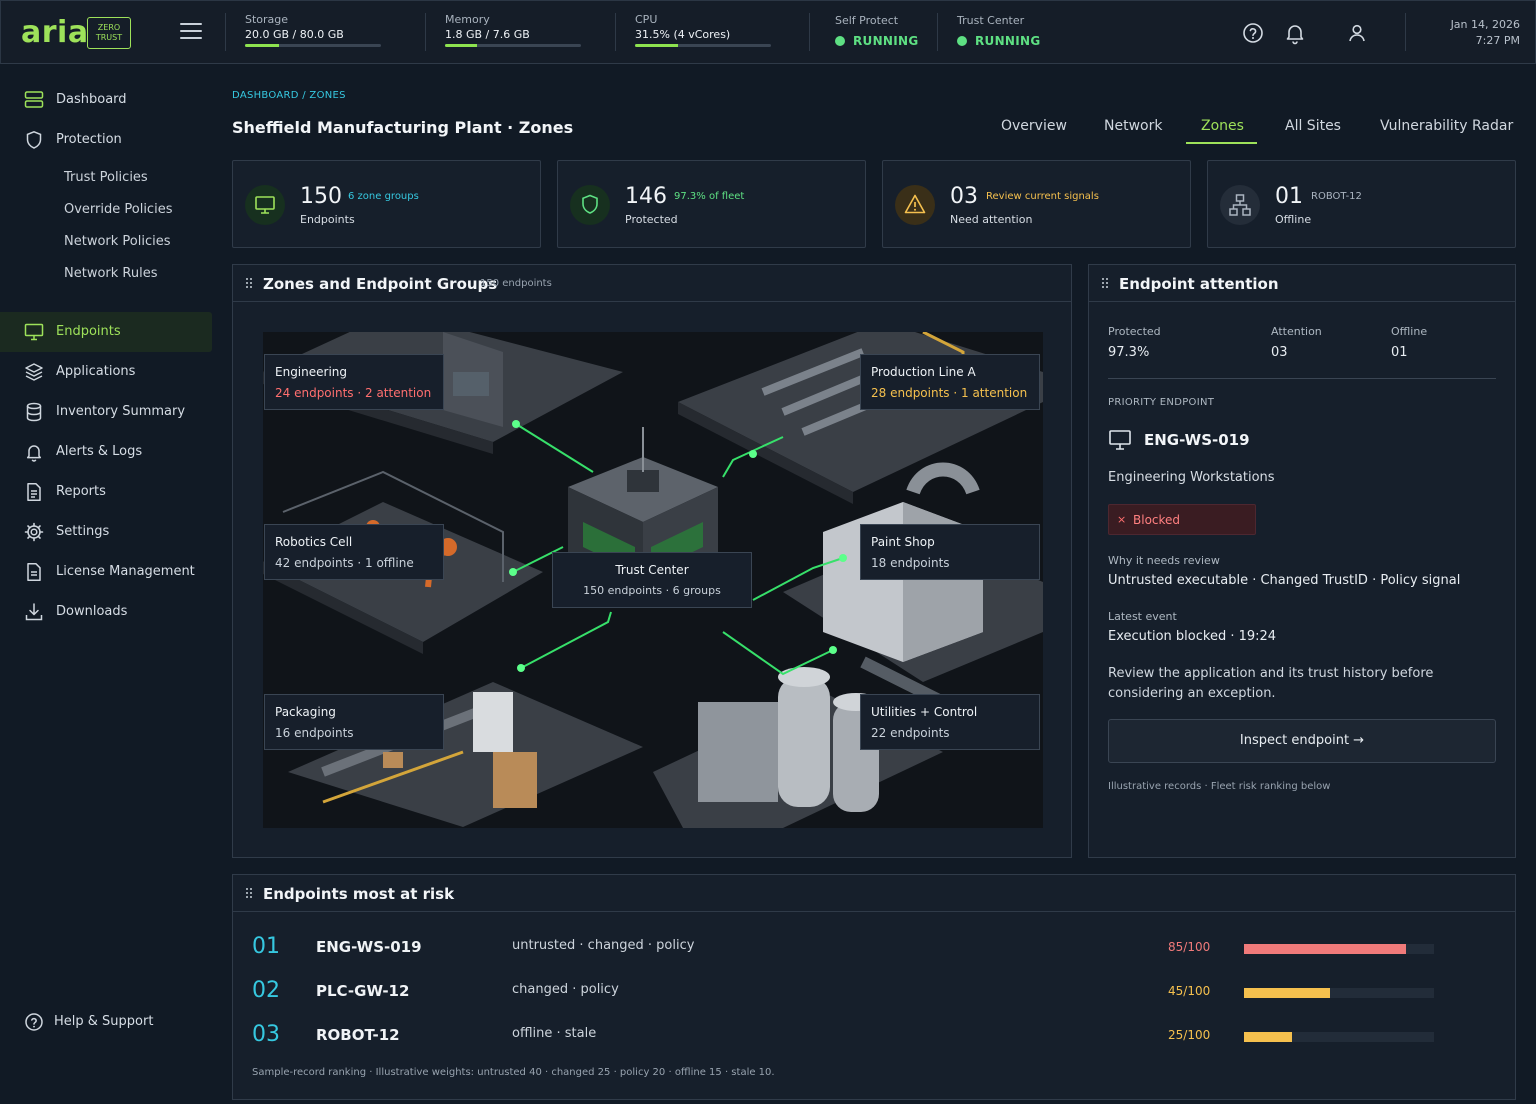 The height and width of the screenshot is (1104, 1536). What do you see at coordinates (106, 1022) in the screenshot?
I see `help-support-link: Help & Support` at bounding box center [106, 1022].